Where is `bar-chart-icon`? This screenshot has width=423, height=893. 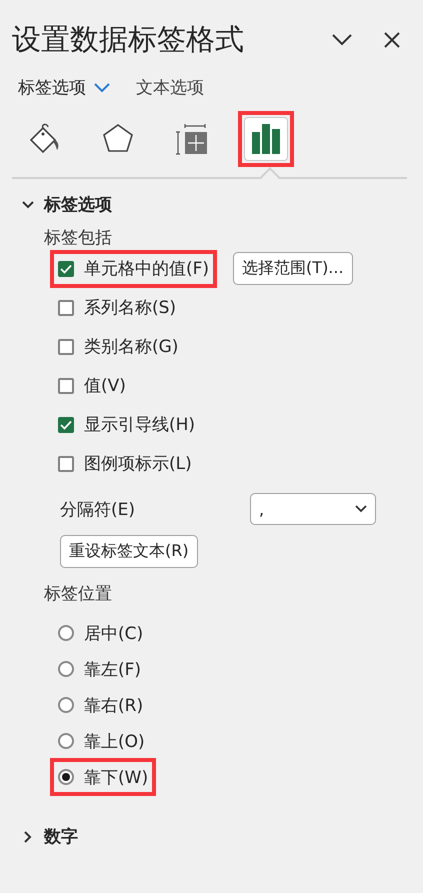
bar-chart-icon is located at coordinates (266, 139).